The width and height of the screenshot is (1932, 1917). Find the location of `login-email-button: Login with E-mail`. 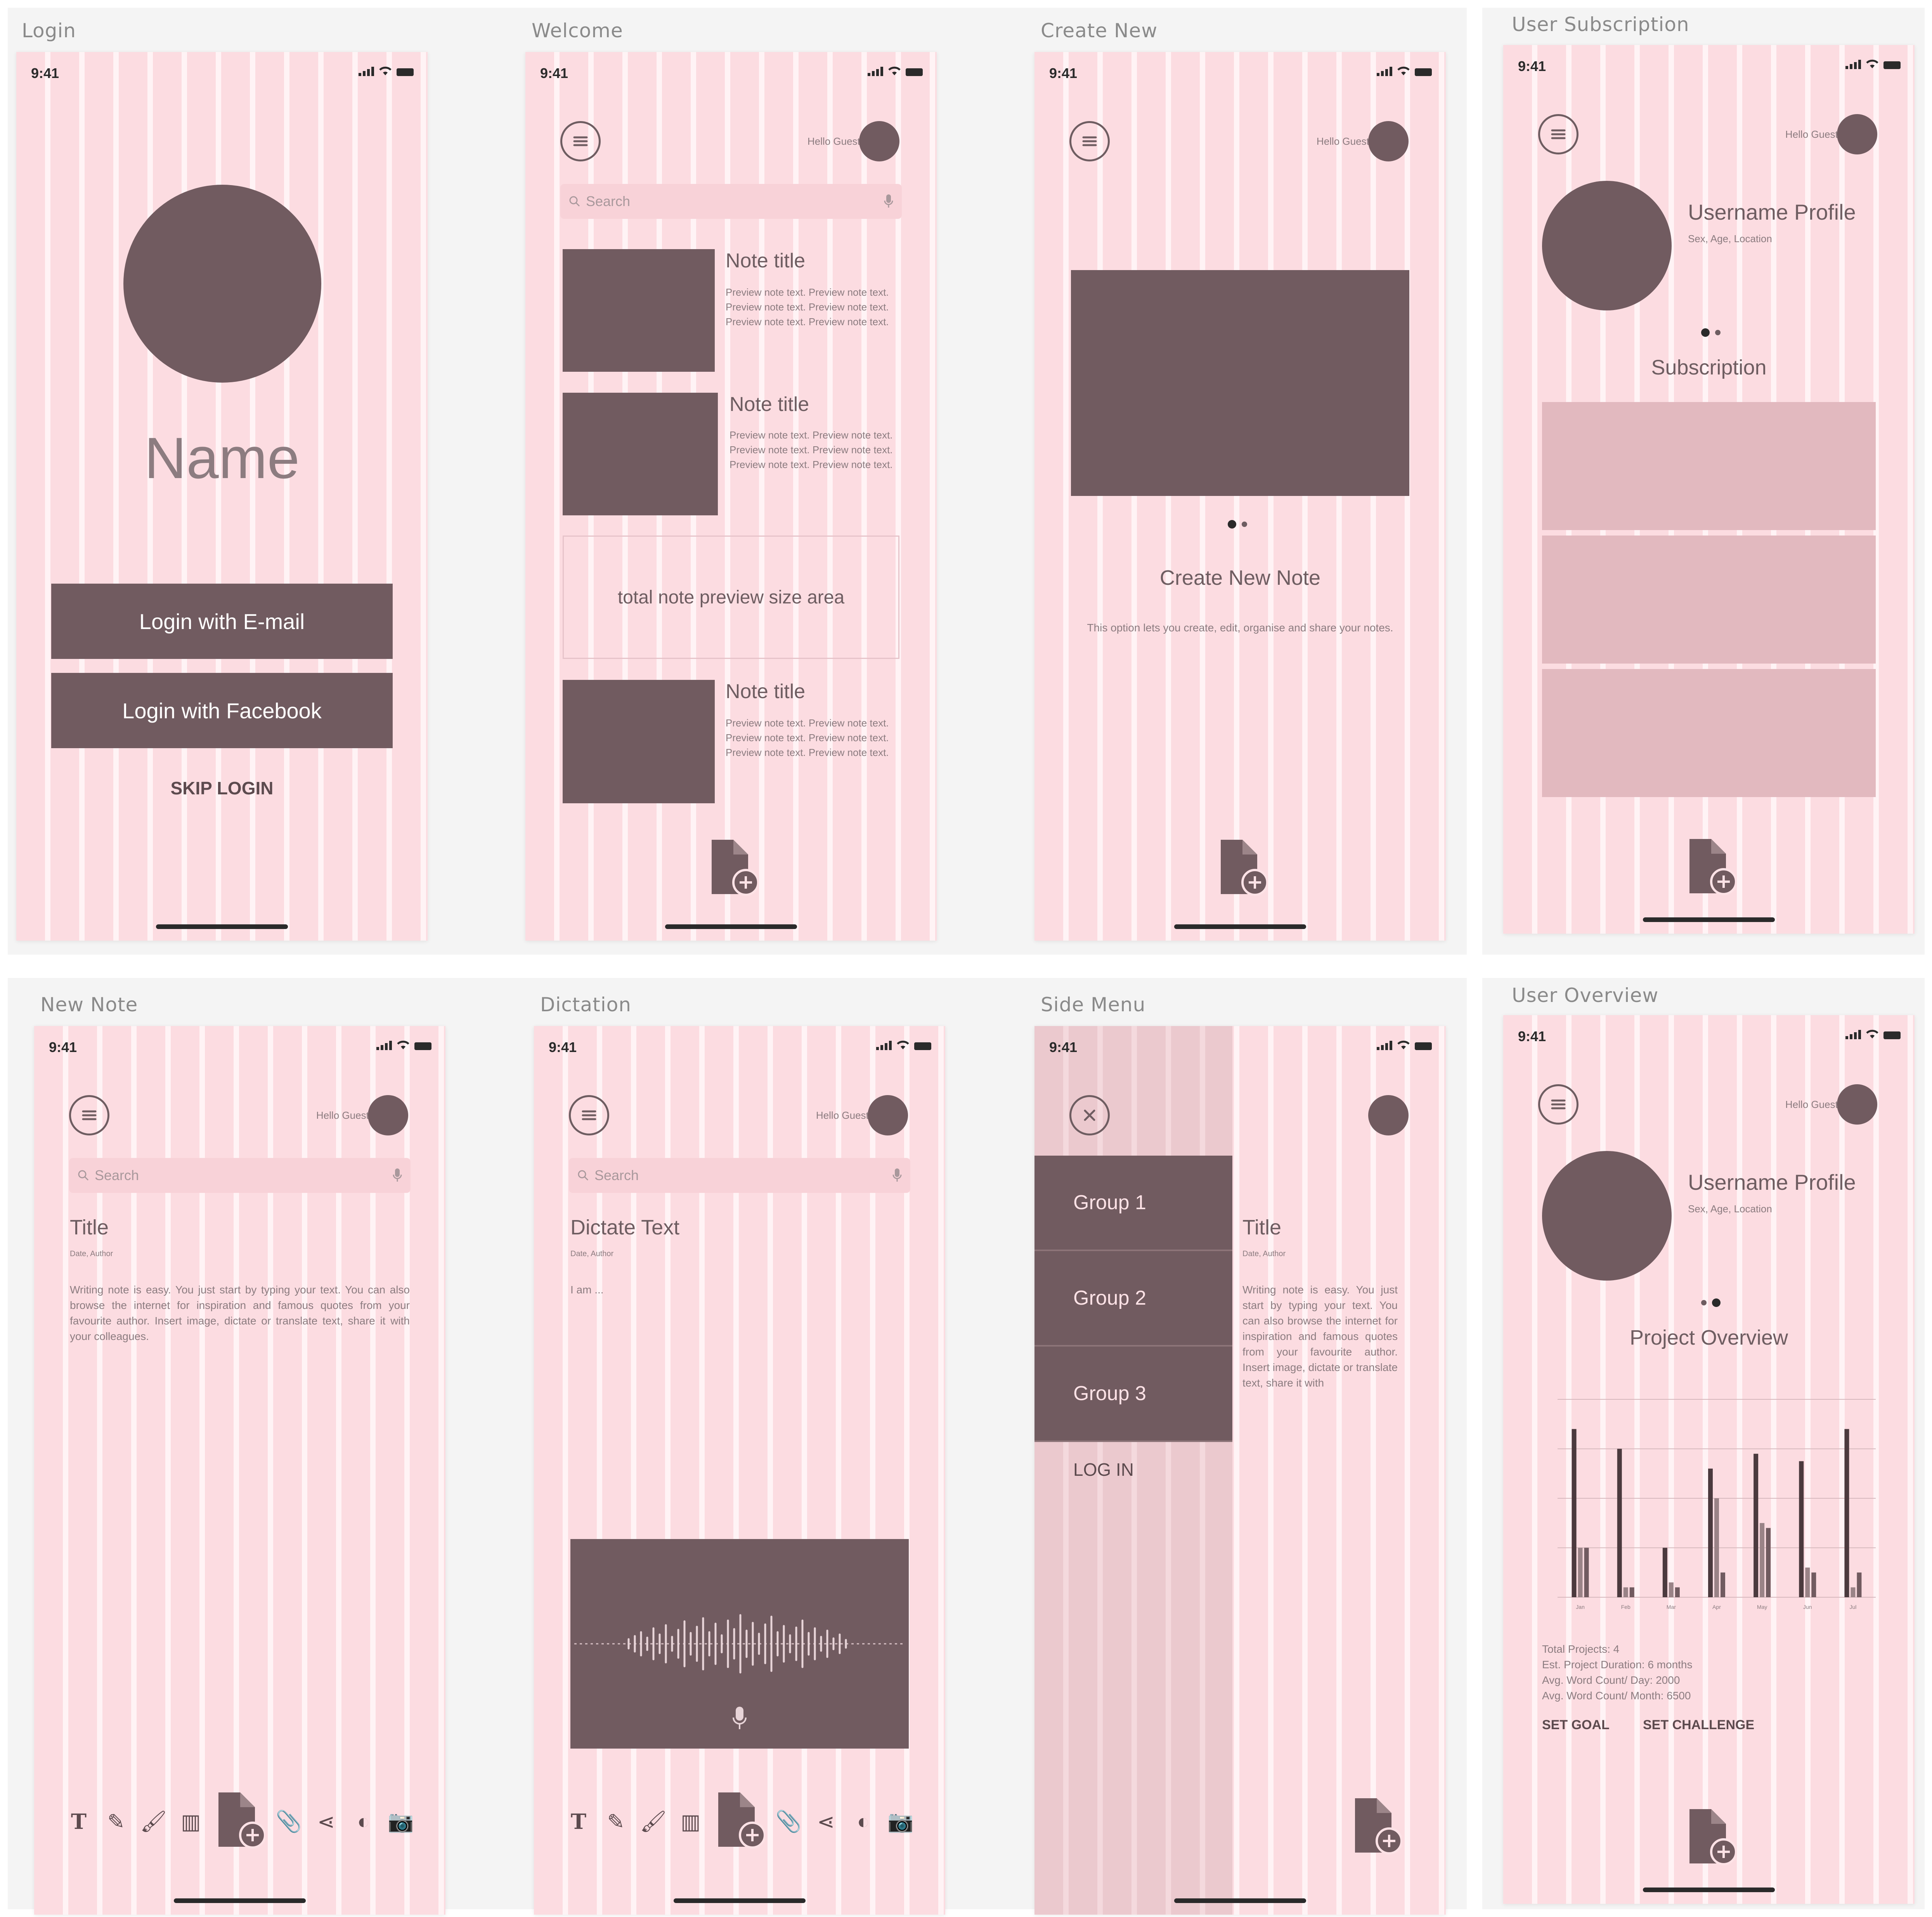

login-email-button: Login with E-mail is located at coordinates (222, 622).